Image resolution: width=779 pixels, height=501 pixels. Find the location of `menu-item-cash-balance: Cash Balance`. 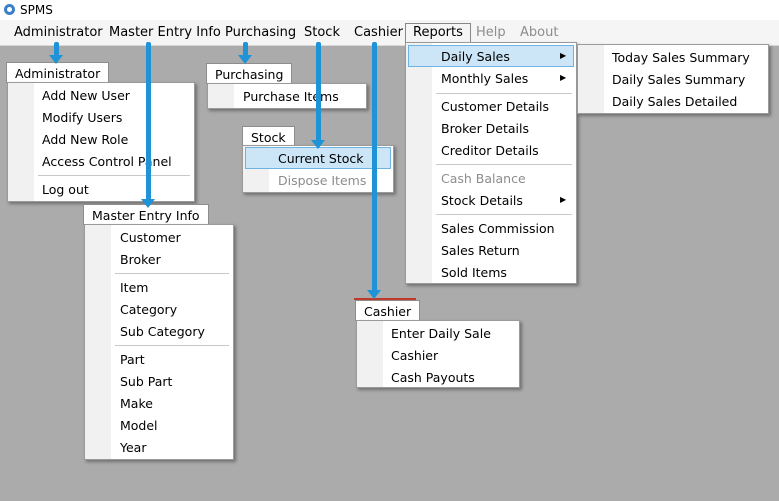

menu-item-cash-balance: Cash Balance is located at coordinates (483, 178).